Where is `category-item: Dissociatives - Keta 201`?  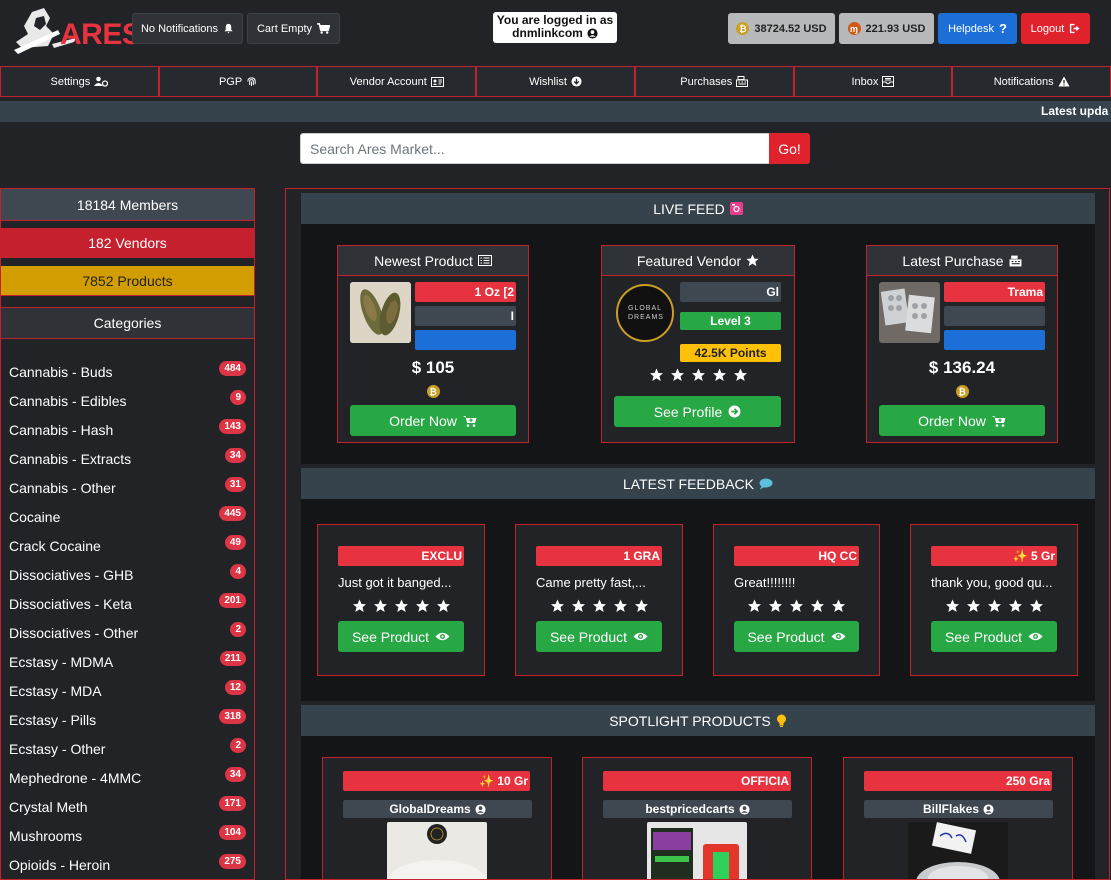 category-item: Dissociatives - Keta 201 is located at coordinates (127, 603).